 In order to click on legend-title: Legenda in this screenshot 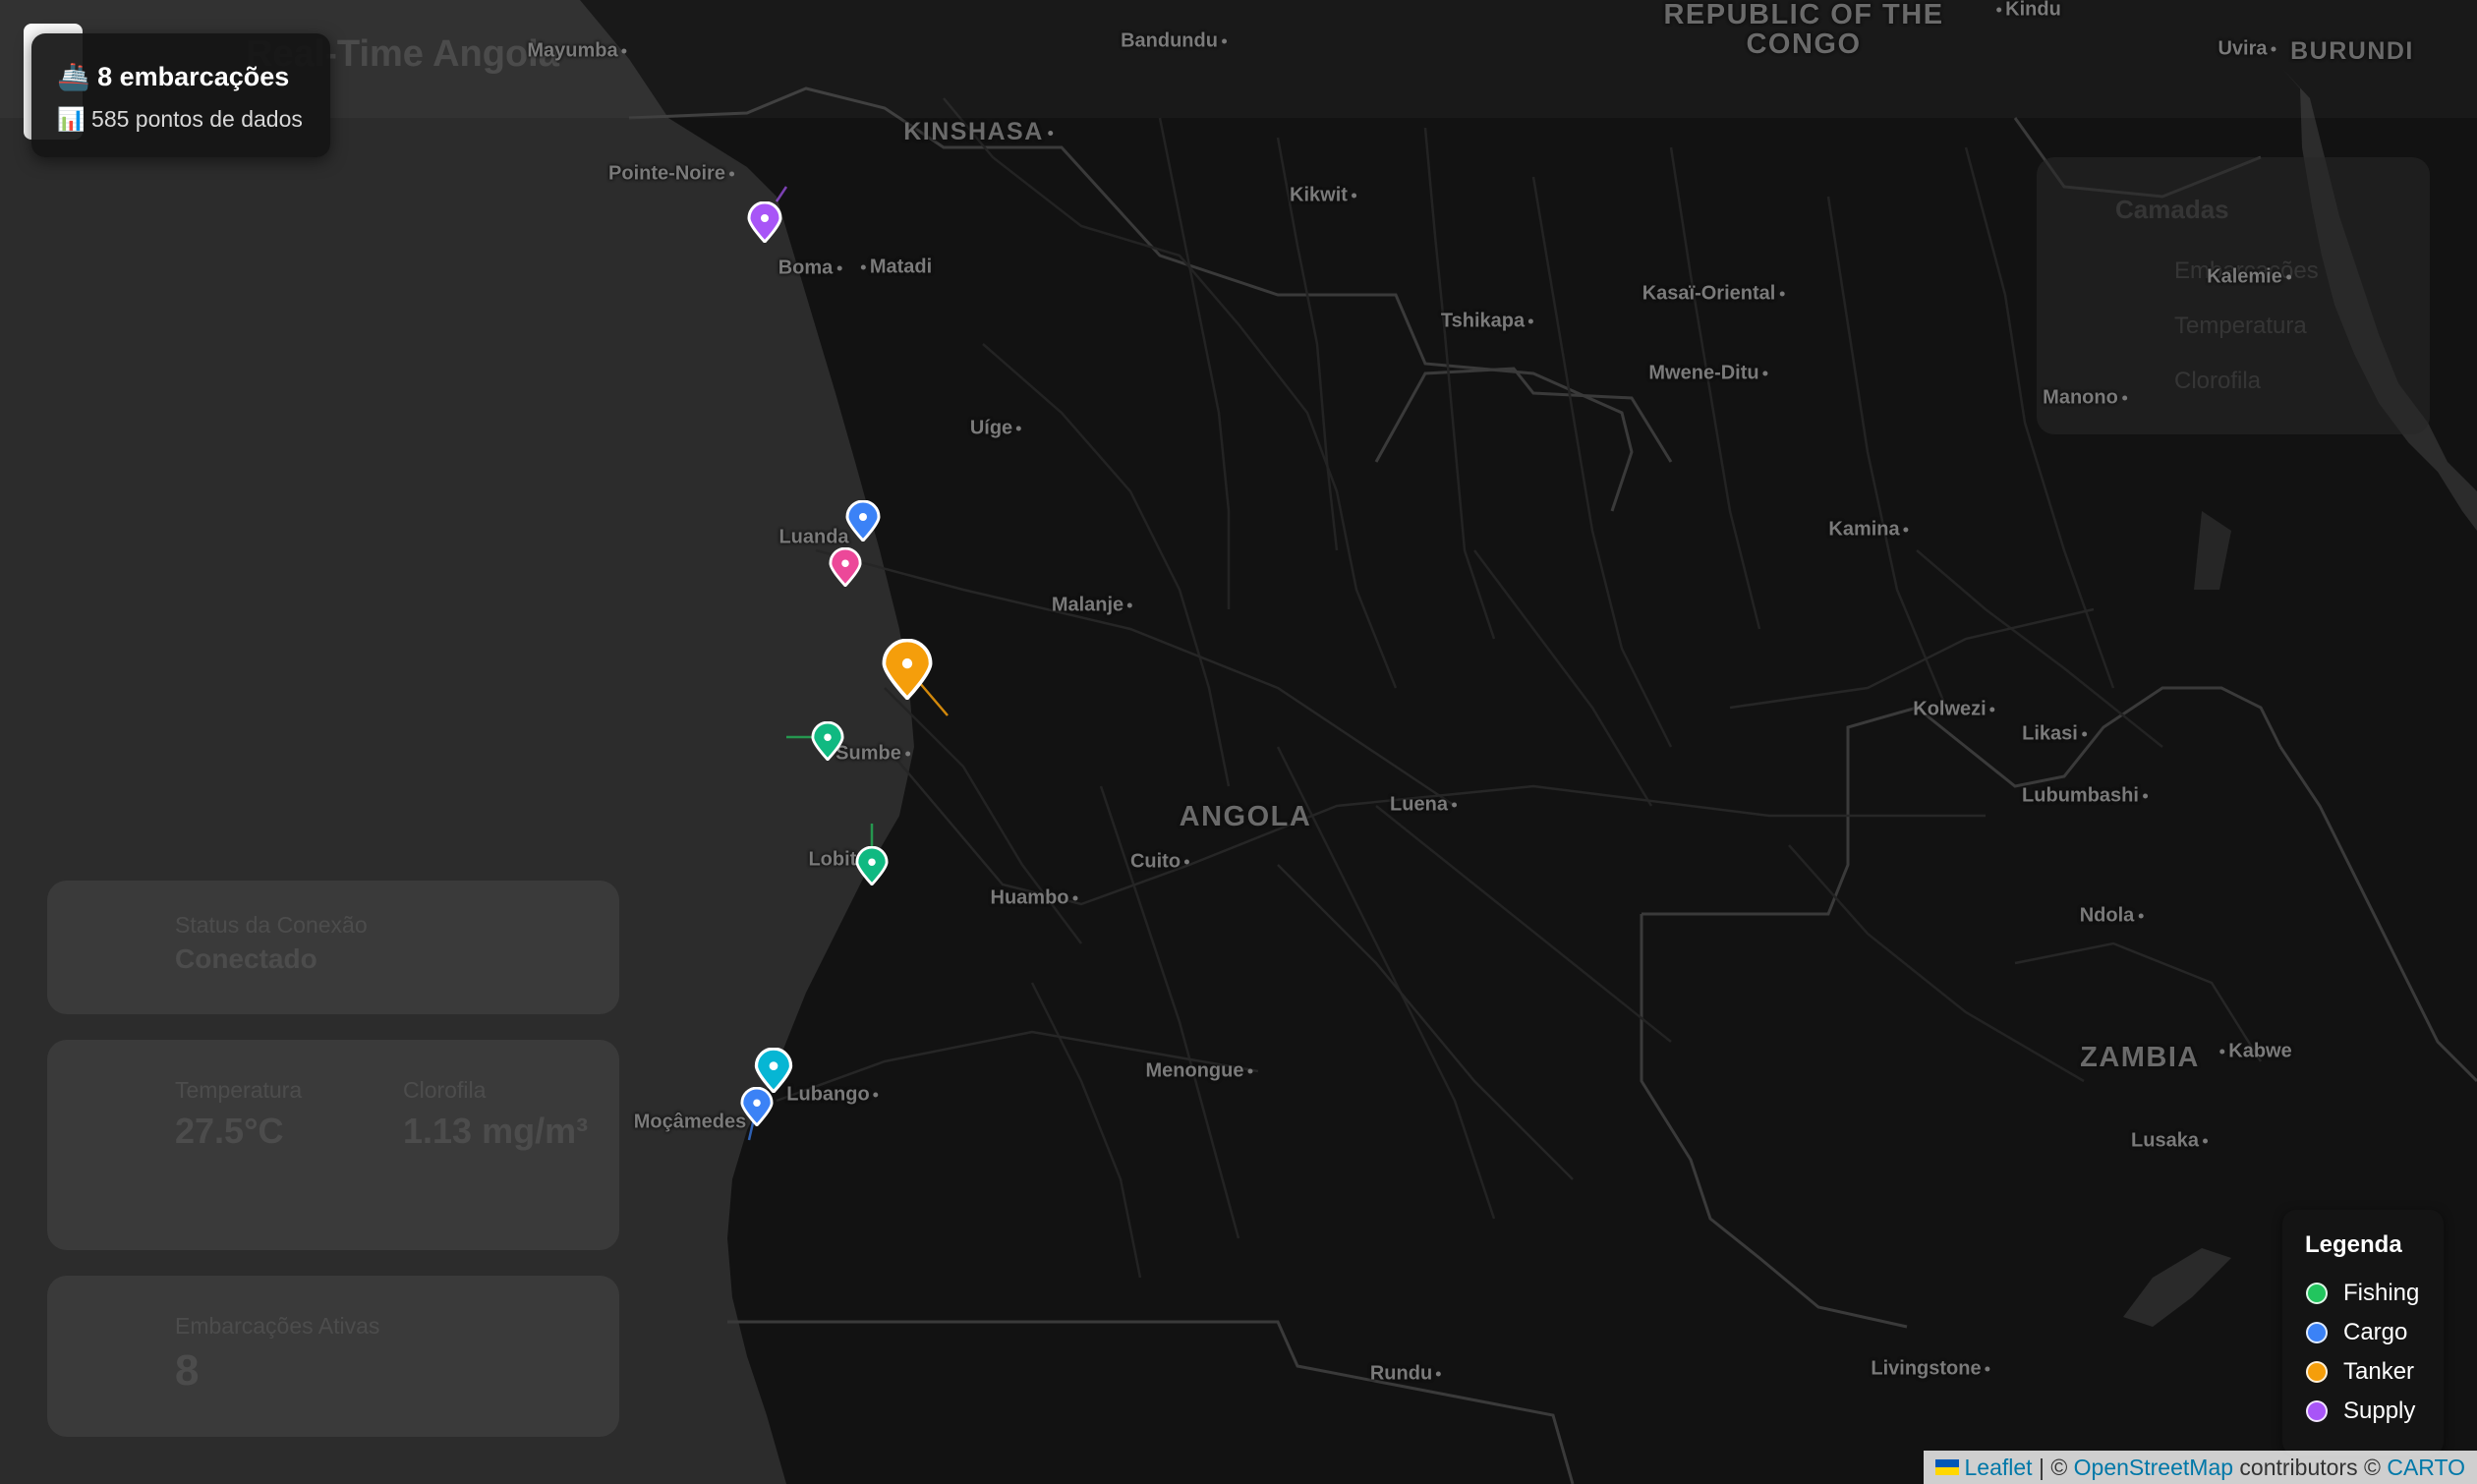, I will do `click(2353, 1244)`.